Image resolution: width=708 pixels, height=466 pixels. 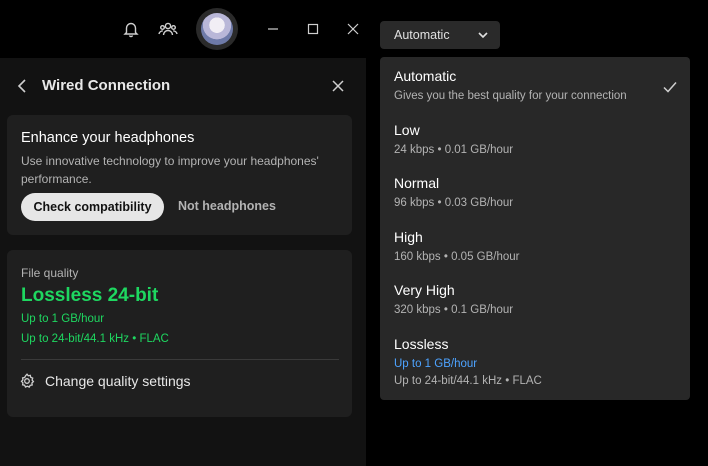 What do you see at coordinates (313, 29) in the screenshot?
I see `maximize-icon` at bounding box center [313, 29].